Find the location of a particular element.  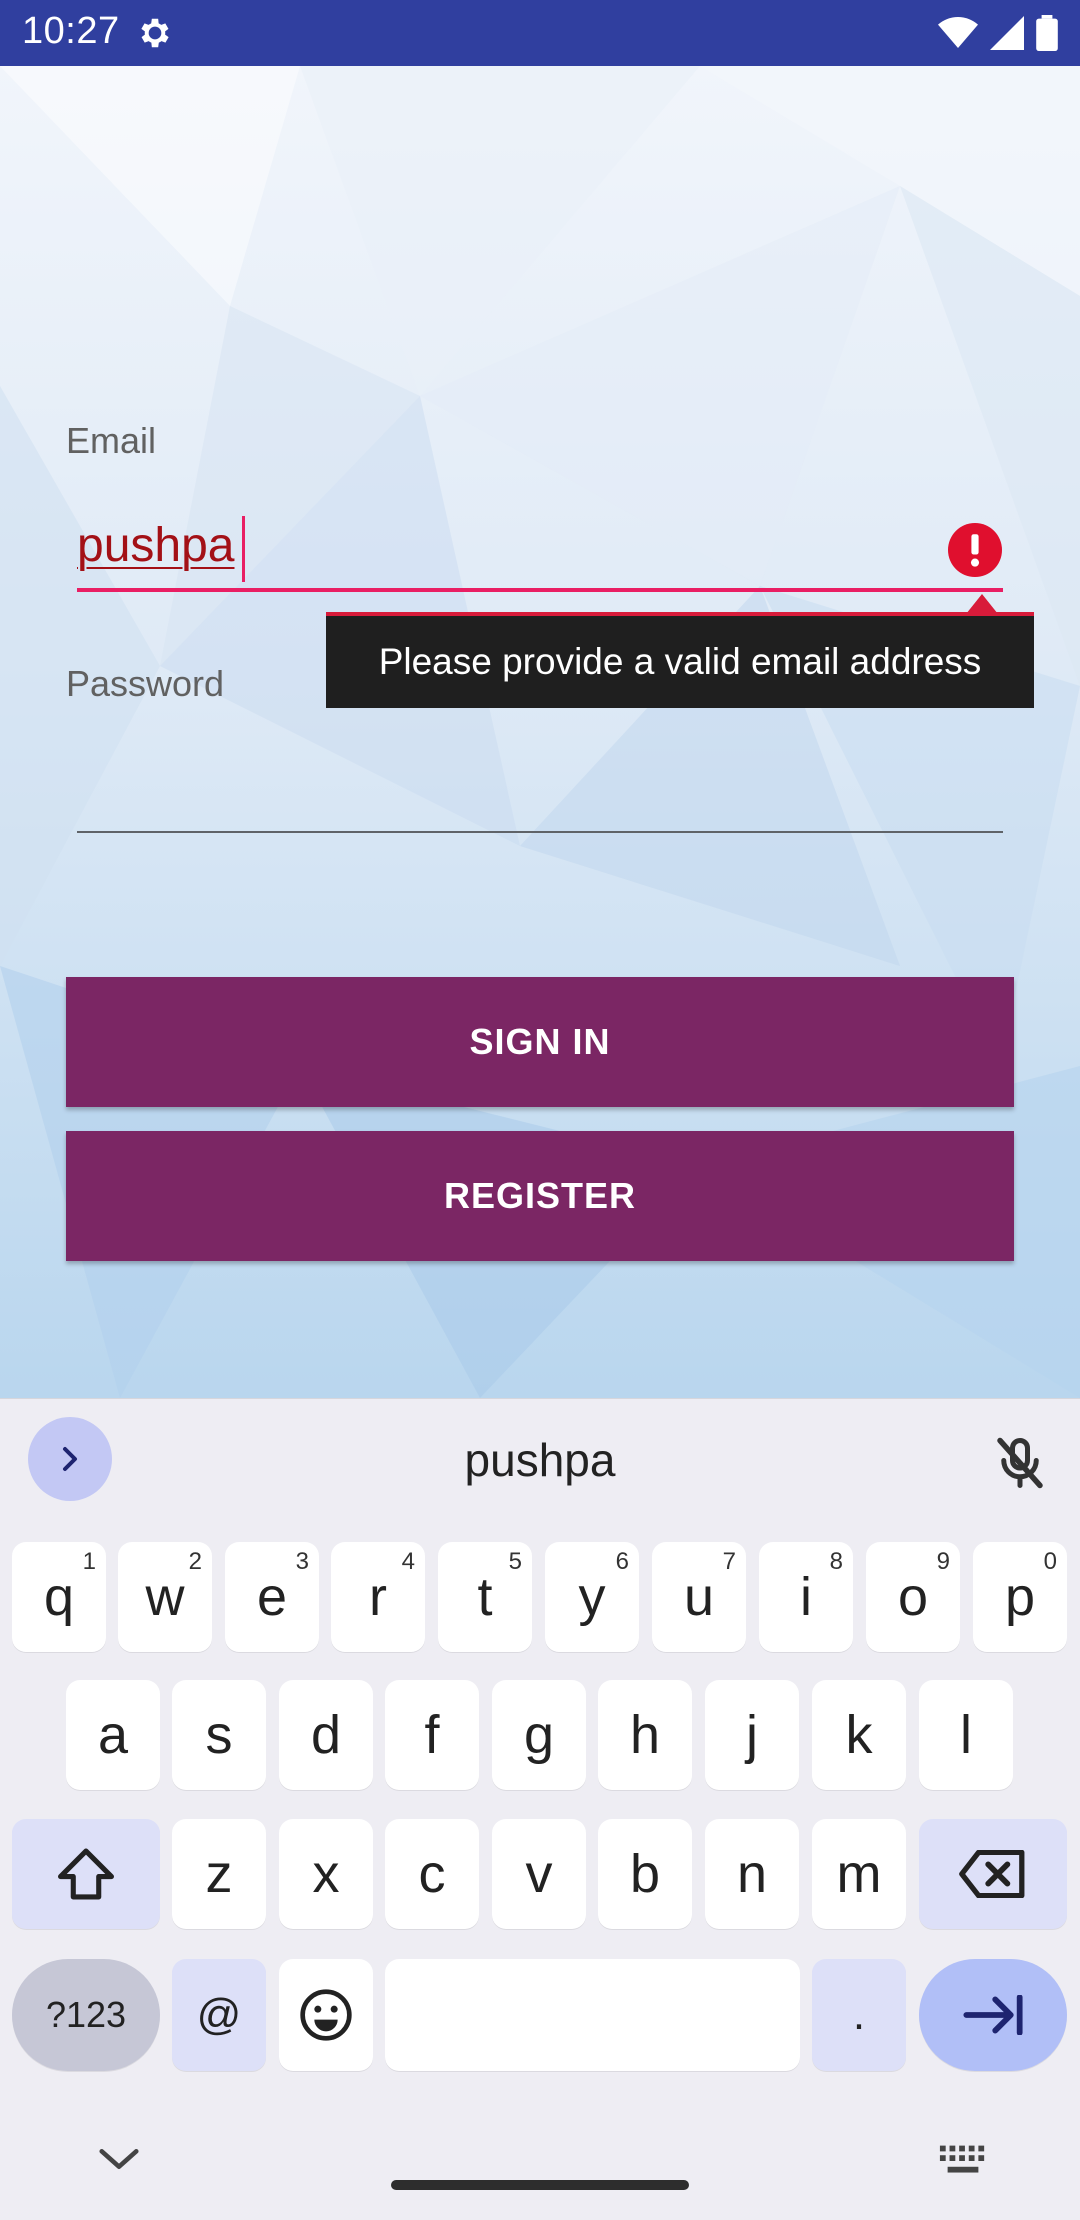

email-underline is located at coordinates (540, 590).